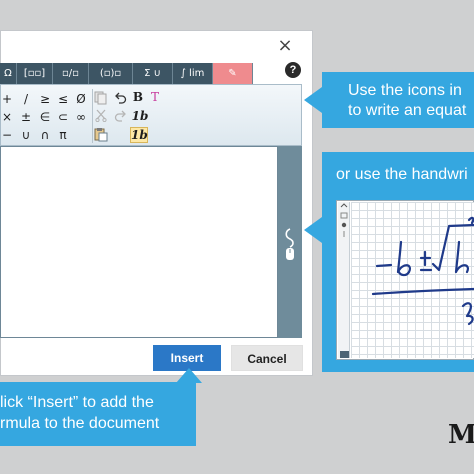 The height and width of the screenshot is (474, 474). I want to click on minus-symbol: −, so click(7, 135).